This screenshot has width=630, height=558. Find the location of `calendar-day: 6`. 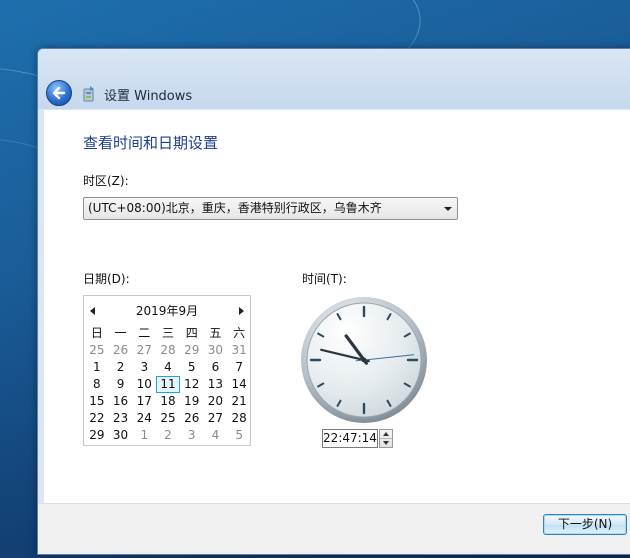

calendar-day: 6 is located at coordinates (216, 367).